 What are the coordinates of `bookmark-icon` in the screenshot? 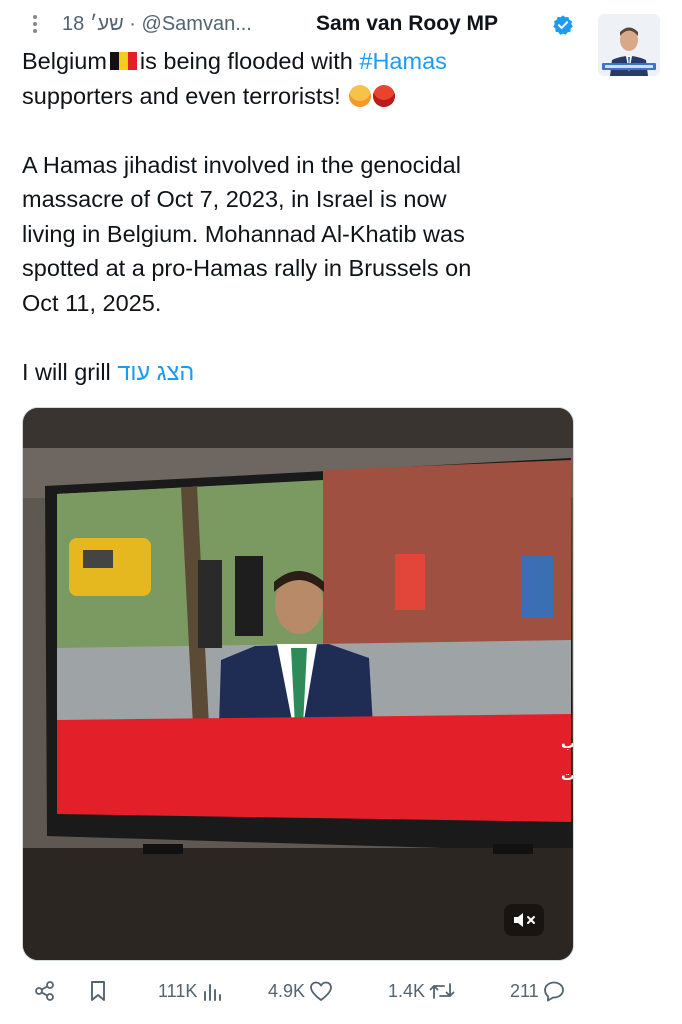 It's located at (98, 991).